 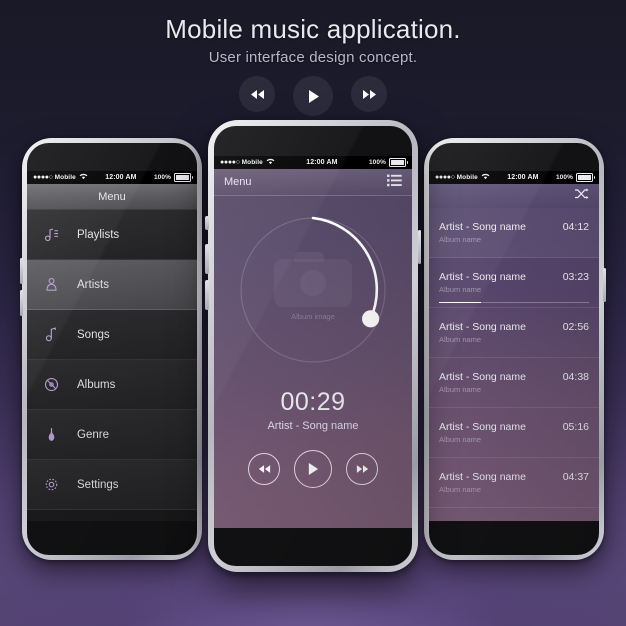 What do you see at coordinates (575, 277) in the screenshot?
I see `track-duration: 03:23` at bounding box center [575, 277].